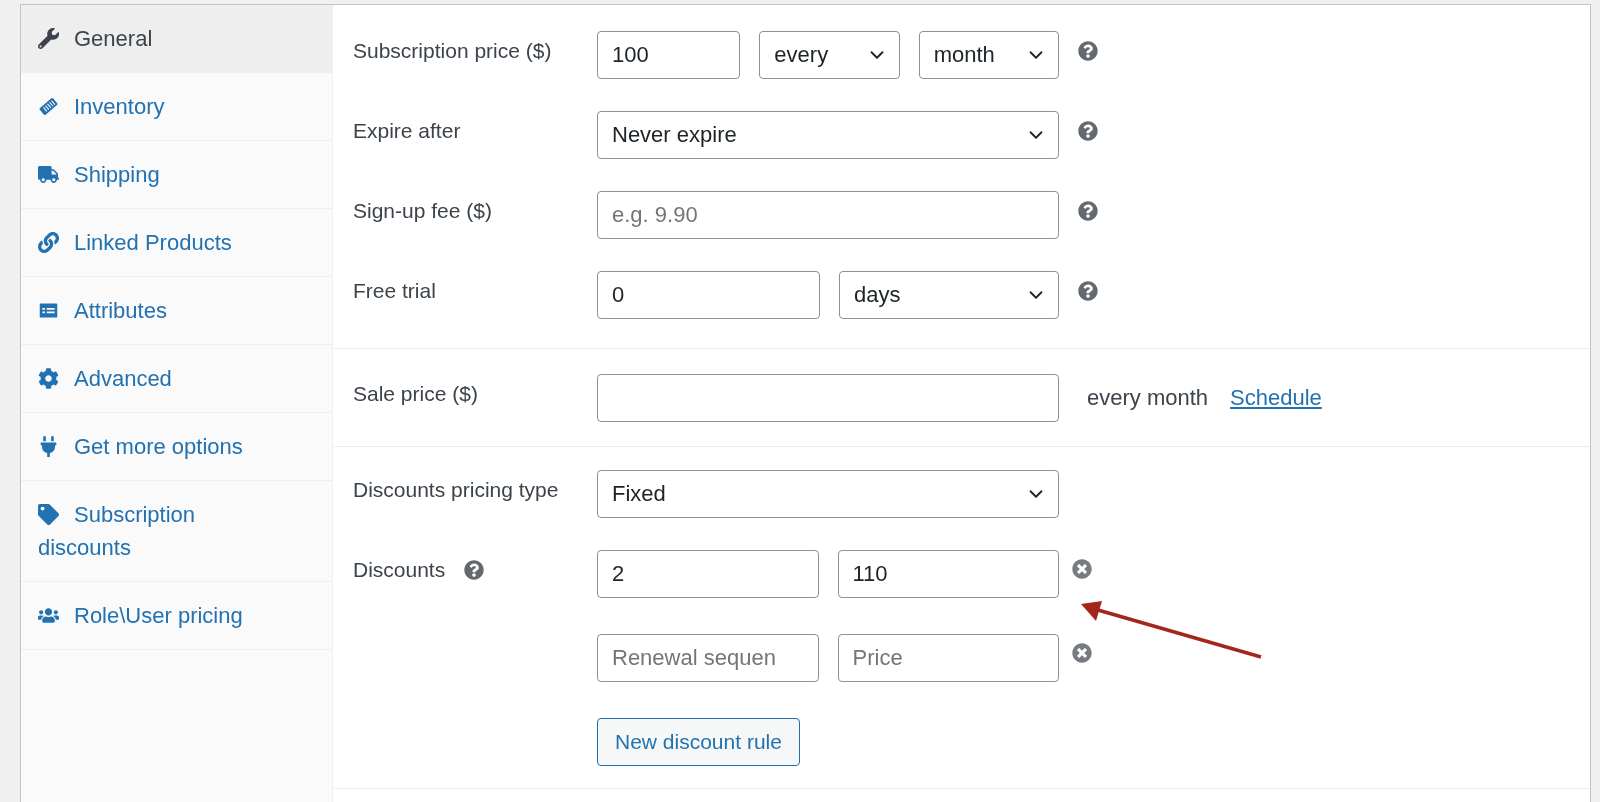 The image size is (1600, 802). Describe the element at coordinates (708, 574) in the screenshot. I see `text-input: 2` at that location.